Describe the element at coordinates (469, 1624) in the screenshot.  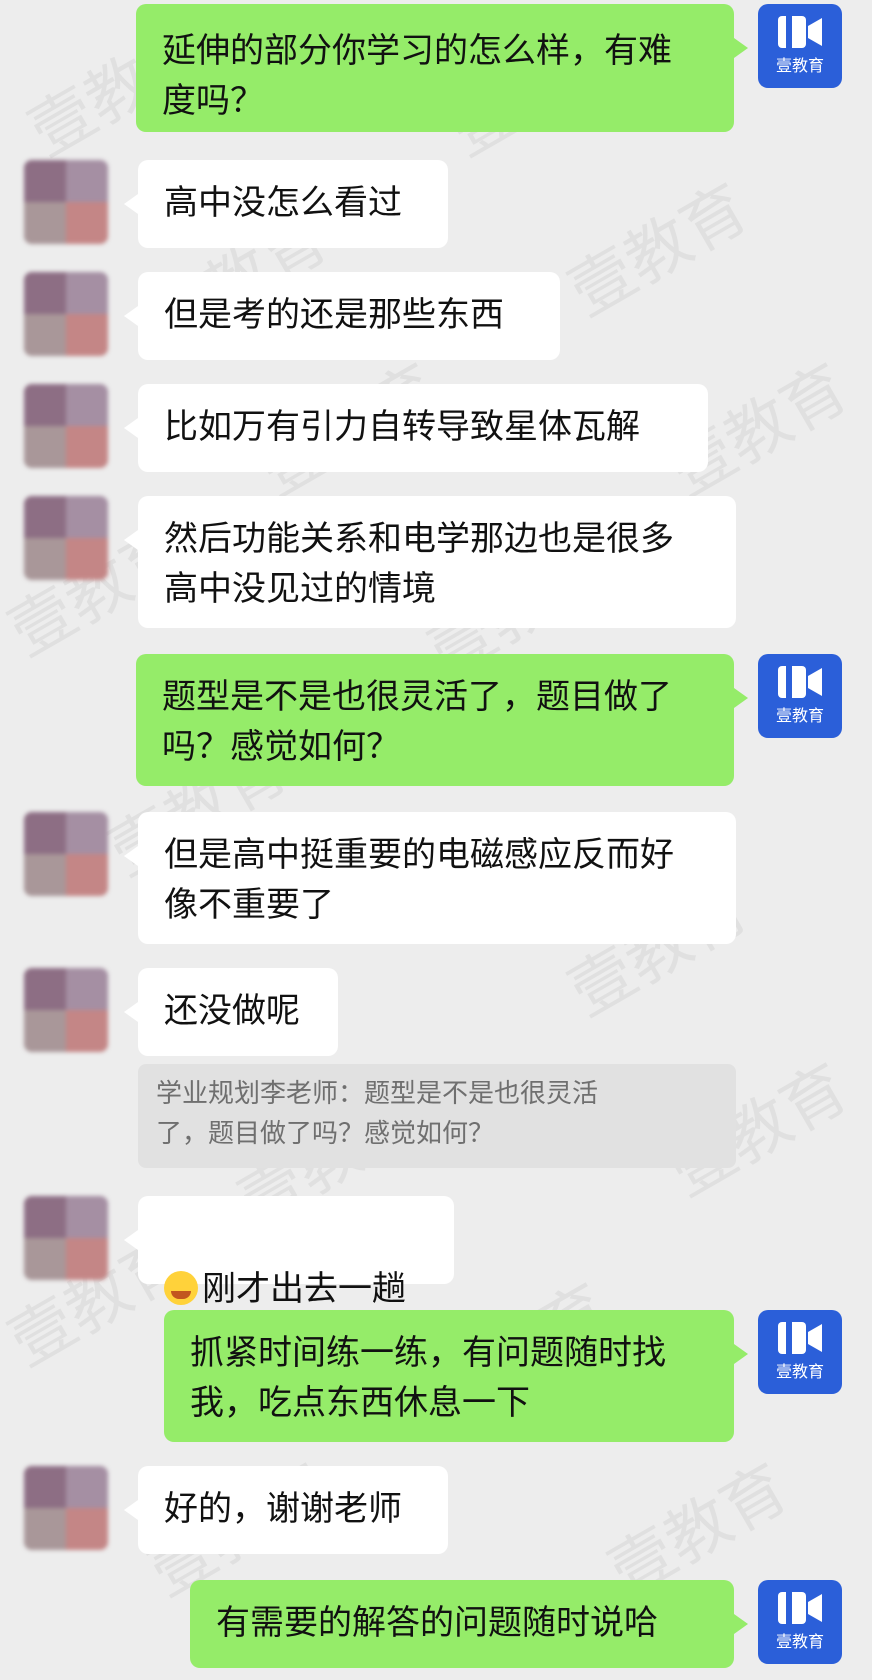
I see `sent-message-bubble: 有需要的解答的问题随时说哈` at that location.